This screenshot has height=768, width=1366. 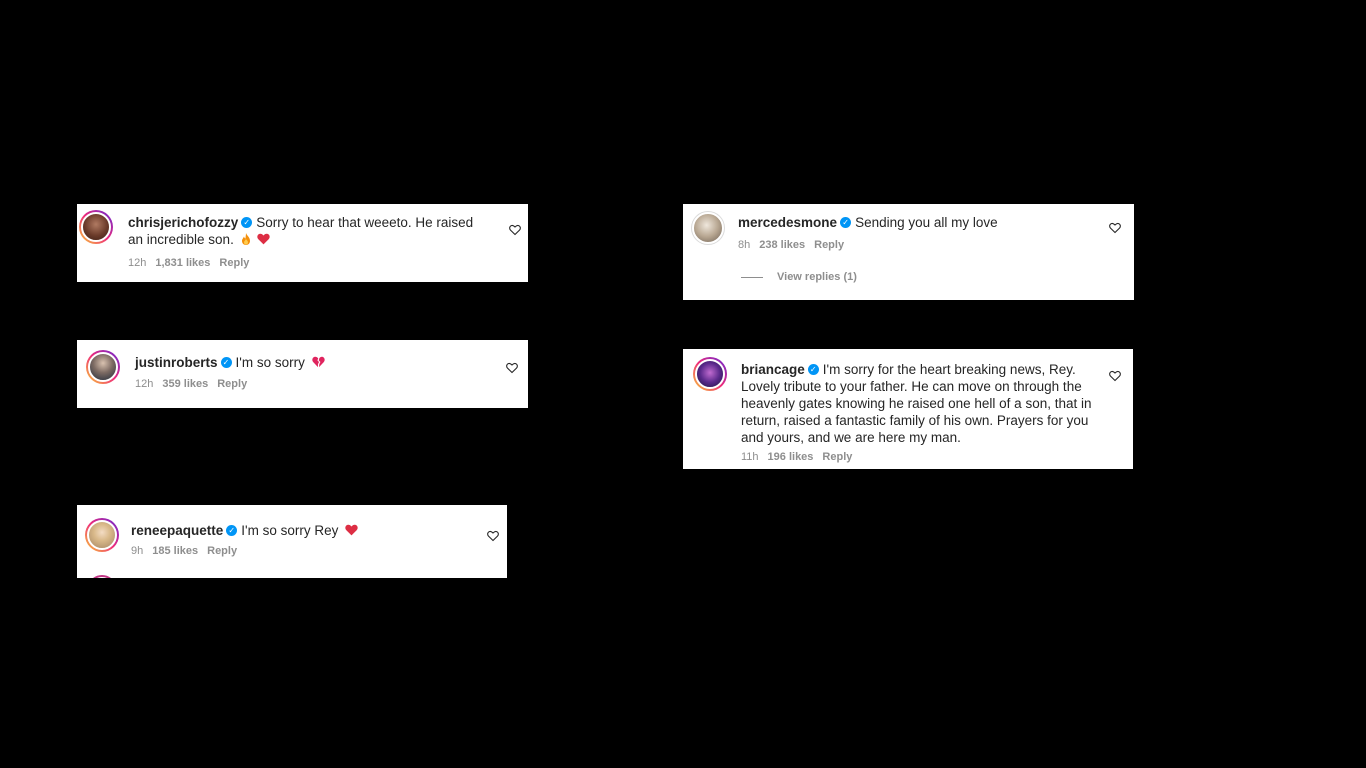 I want to click on view-replies-line, so click(x=752, y=277).